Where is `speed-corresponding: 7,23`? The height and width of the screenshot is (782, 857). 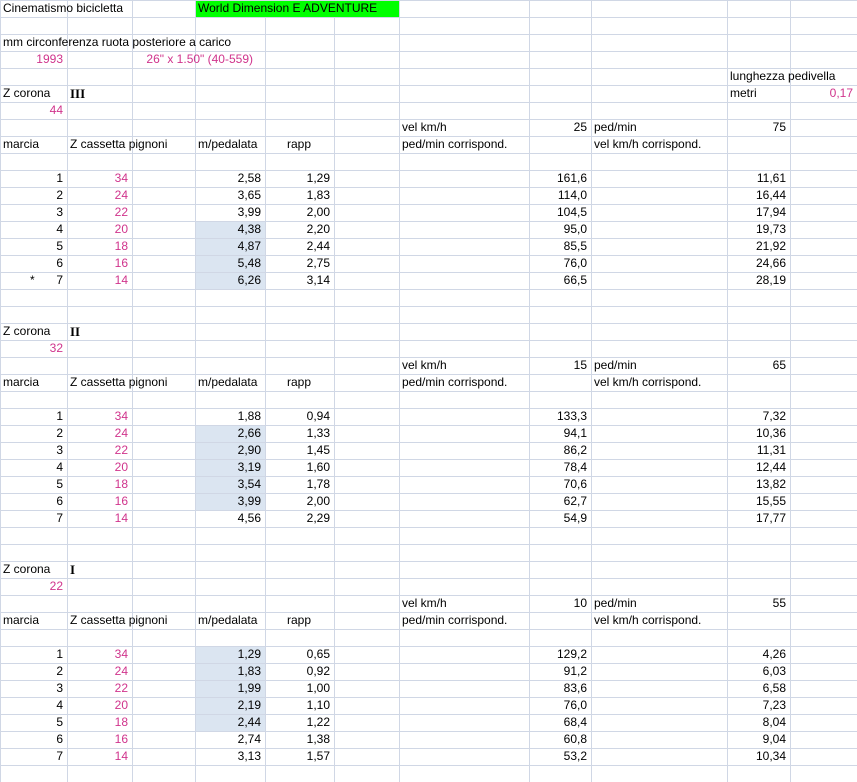
speed-corresponding: 7,23 is located at coordinates (690, 705).